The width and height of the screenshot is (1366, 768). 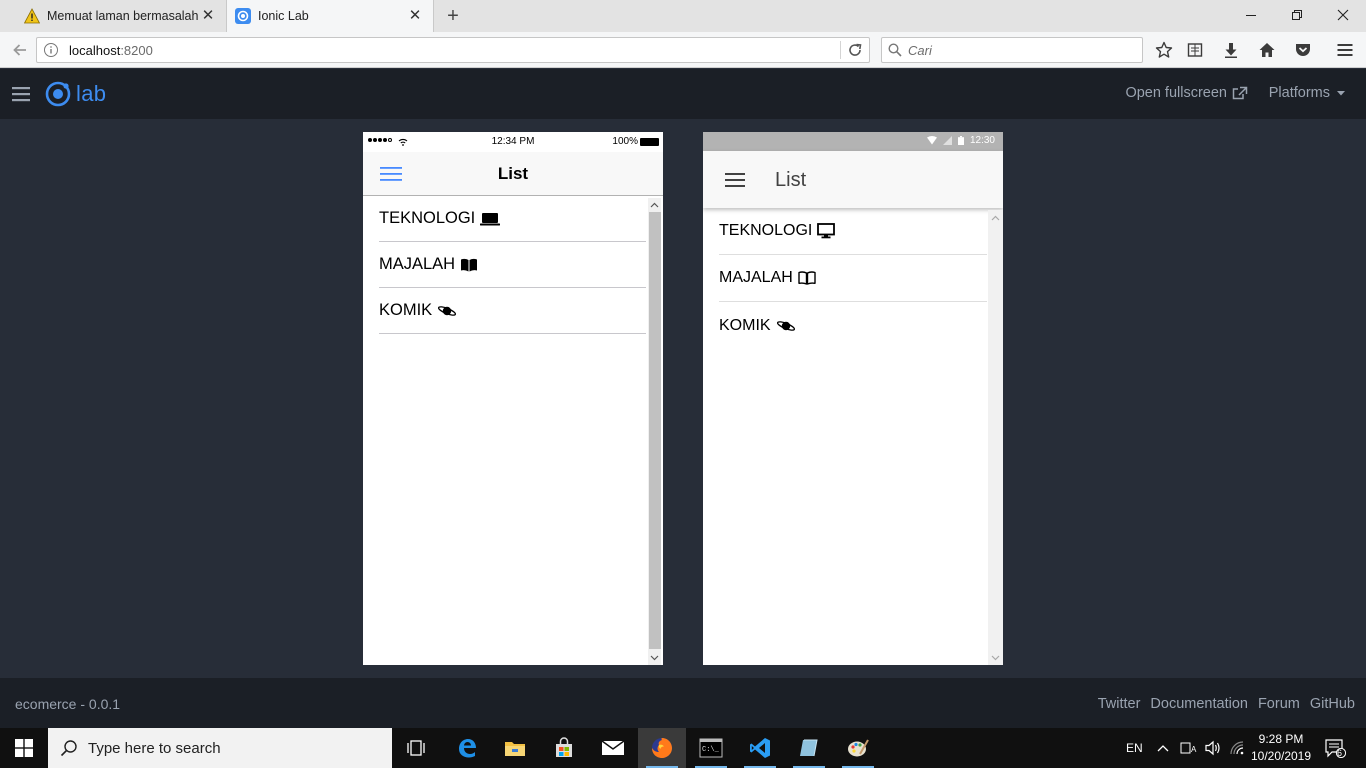 I want to click on lab-menu-icon, so click(x=21, y=94).